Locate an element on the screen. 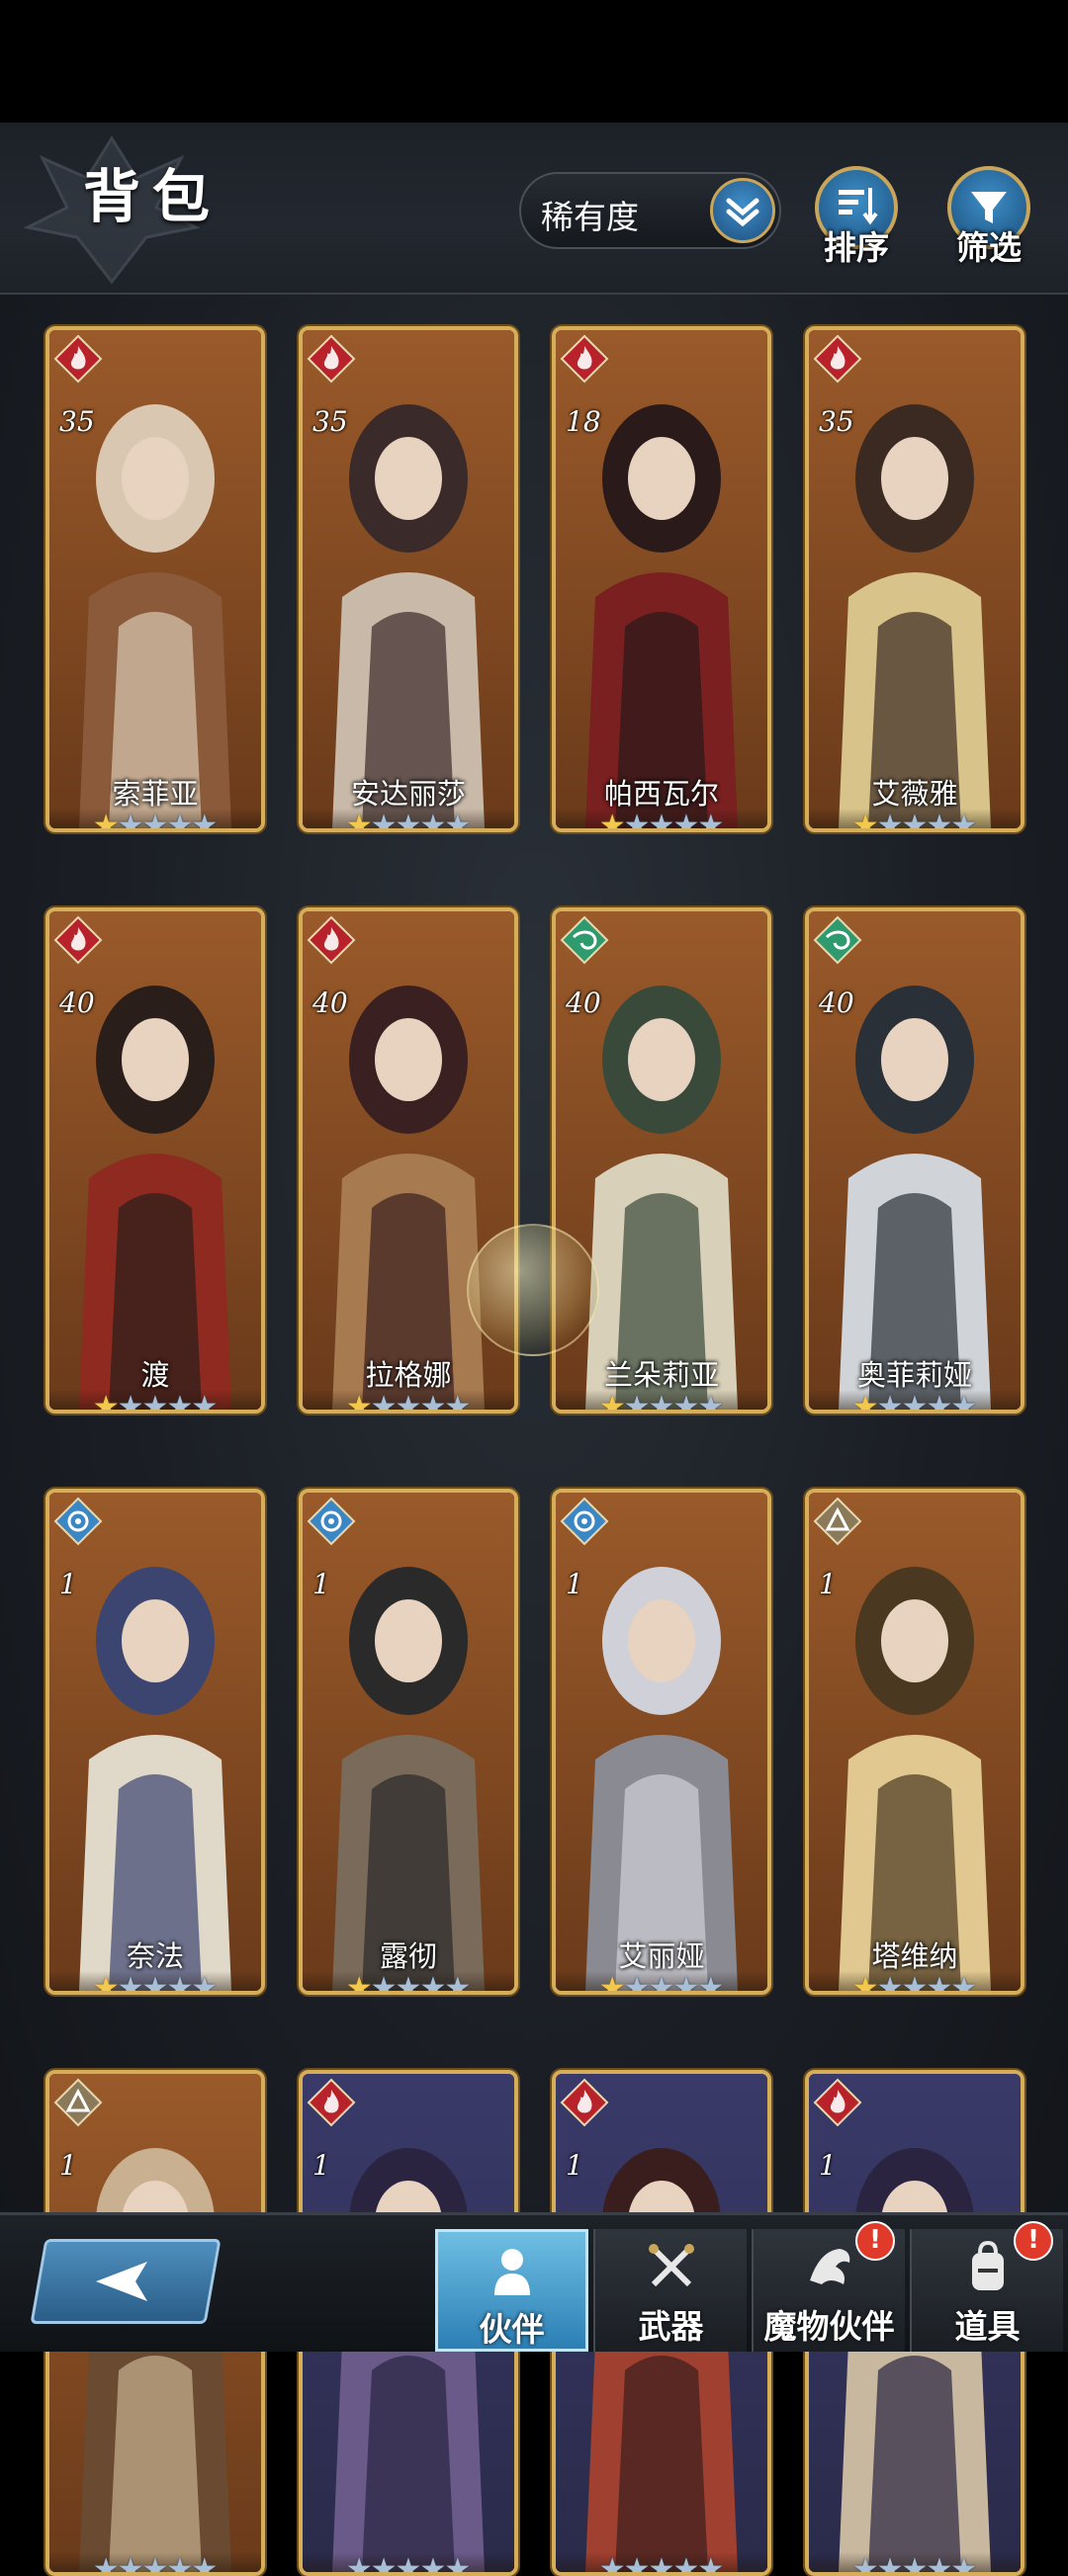 The image size is (1068, 2576). character-card: 18 帕西瓦尔 ★★★★★ is located at coordinates (661, 579).